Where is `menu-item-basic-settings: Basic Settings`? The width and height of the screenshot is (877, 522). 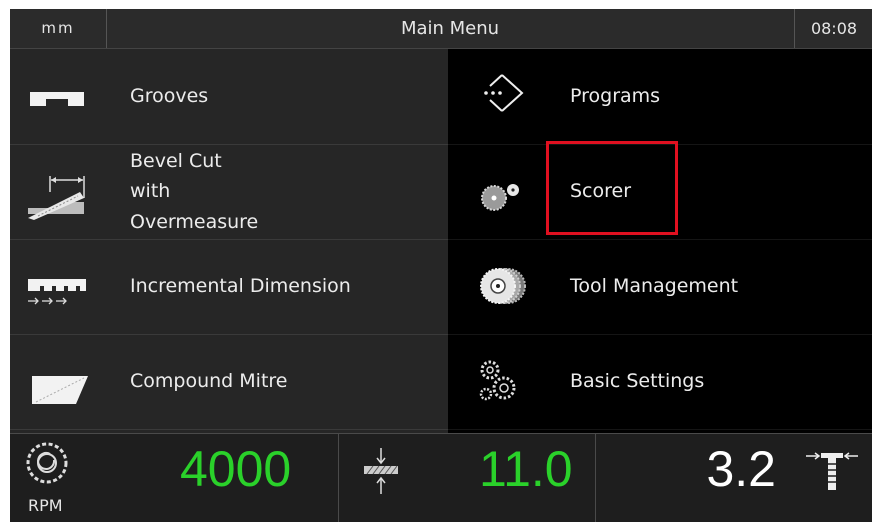
menu-item-basic-settings: Basic Settings is located at coordinates (660, 382).